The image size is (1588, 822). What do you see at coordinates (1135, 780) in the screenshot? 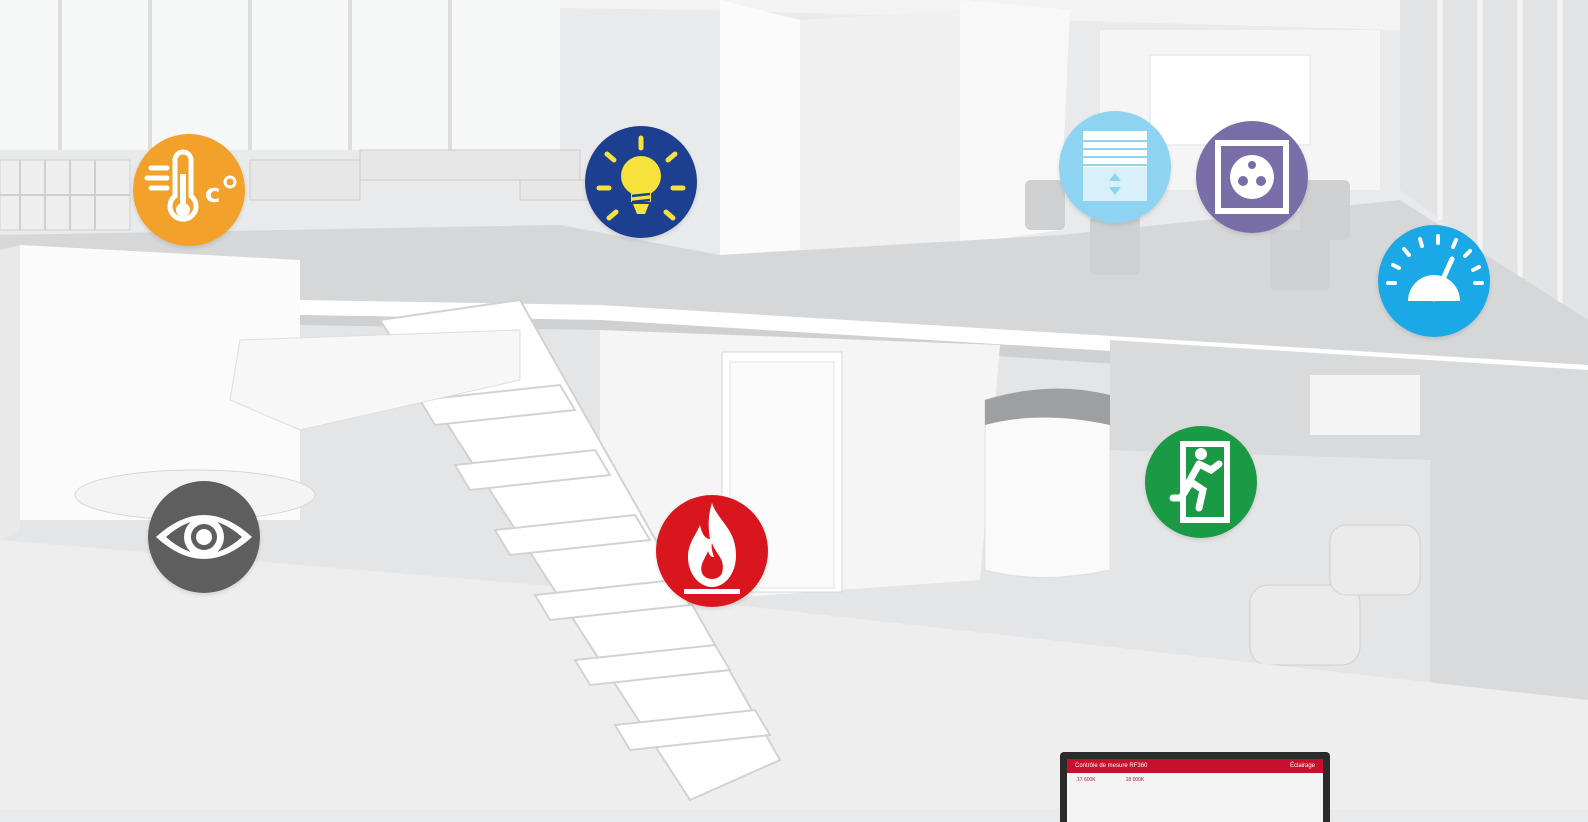
I see `monitor-value-b: 18 000K` at bounding box center [1135, 780].